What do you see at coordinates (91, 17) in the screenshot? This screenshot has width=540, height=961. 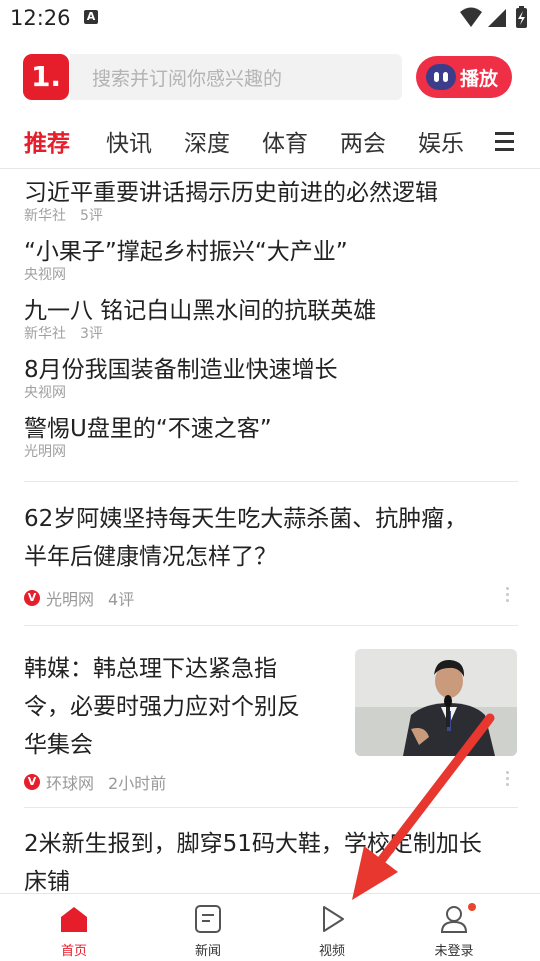 I see `notification-a-icon: A` at bounding box center [91, 17].